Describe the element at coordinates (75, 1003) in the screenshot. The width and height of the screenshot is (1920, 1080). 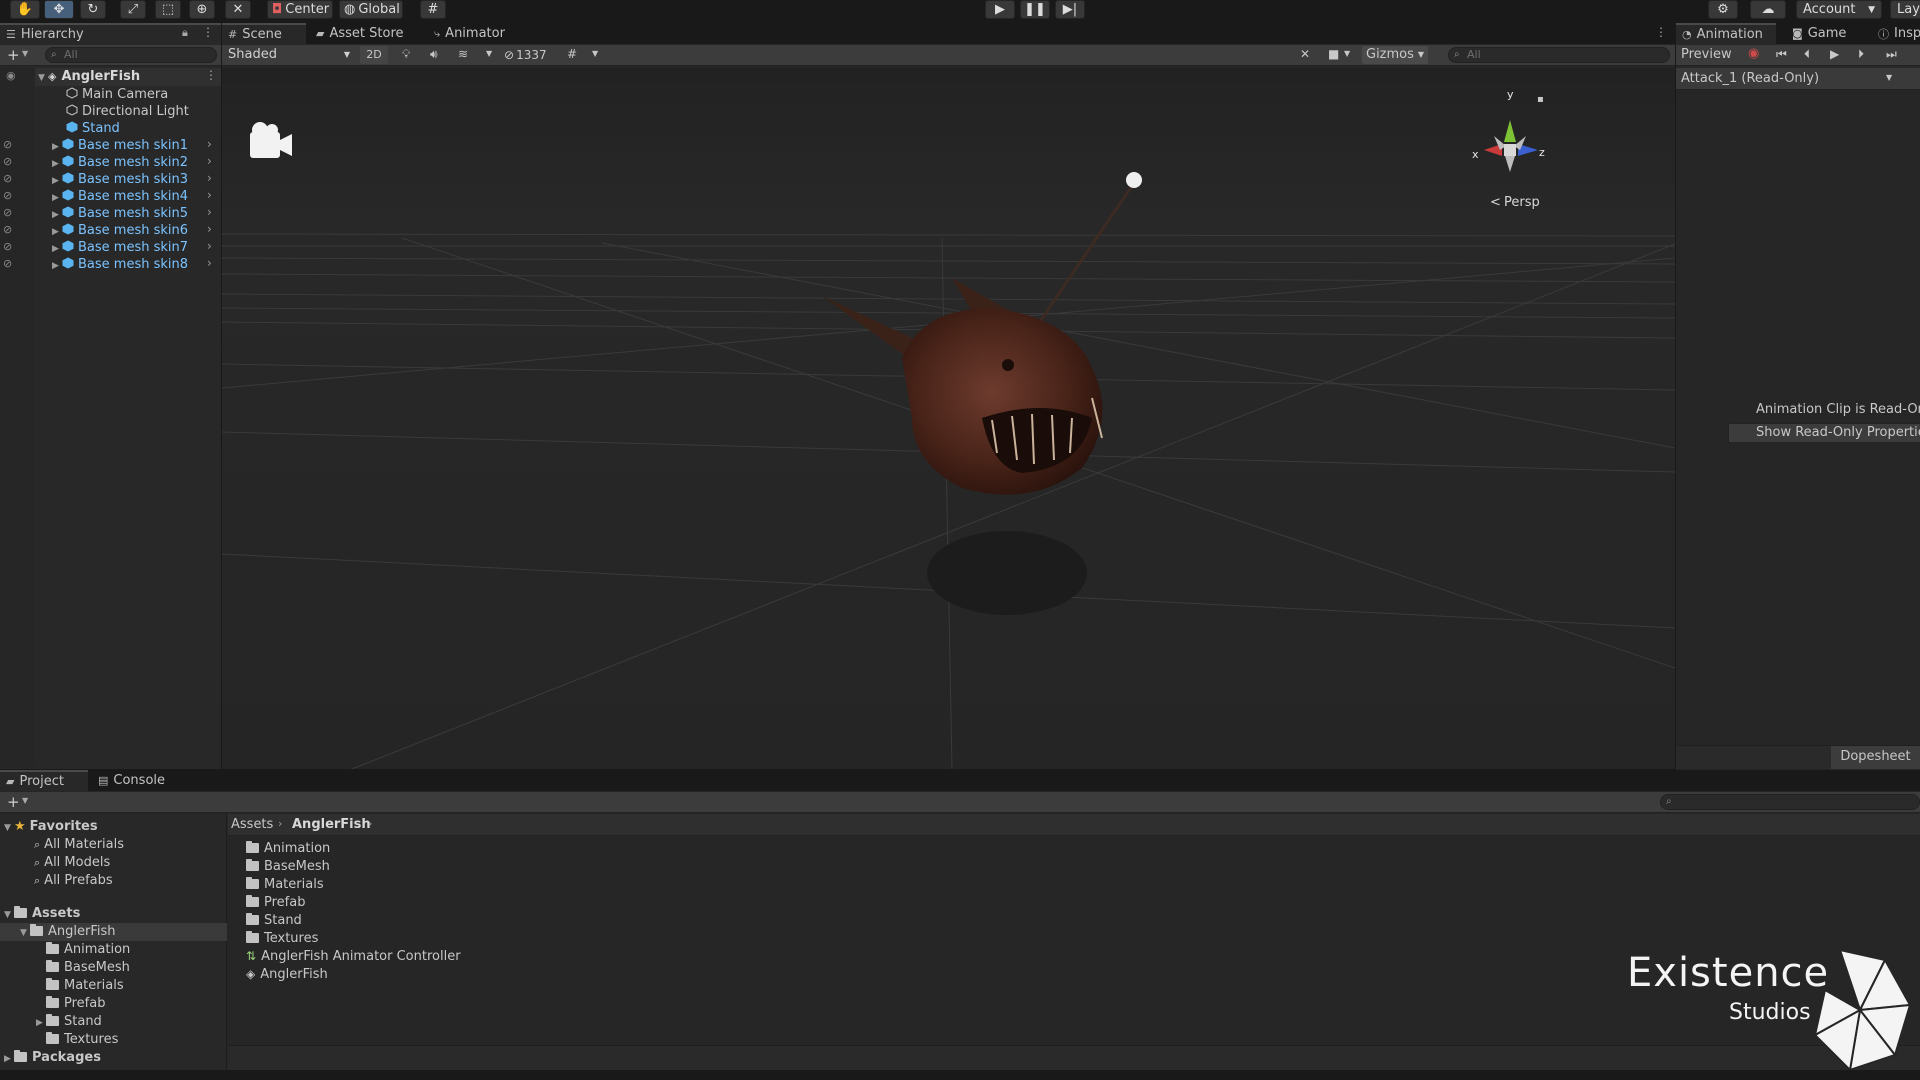
I see `tree-item: Prefab` at that location.